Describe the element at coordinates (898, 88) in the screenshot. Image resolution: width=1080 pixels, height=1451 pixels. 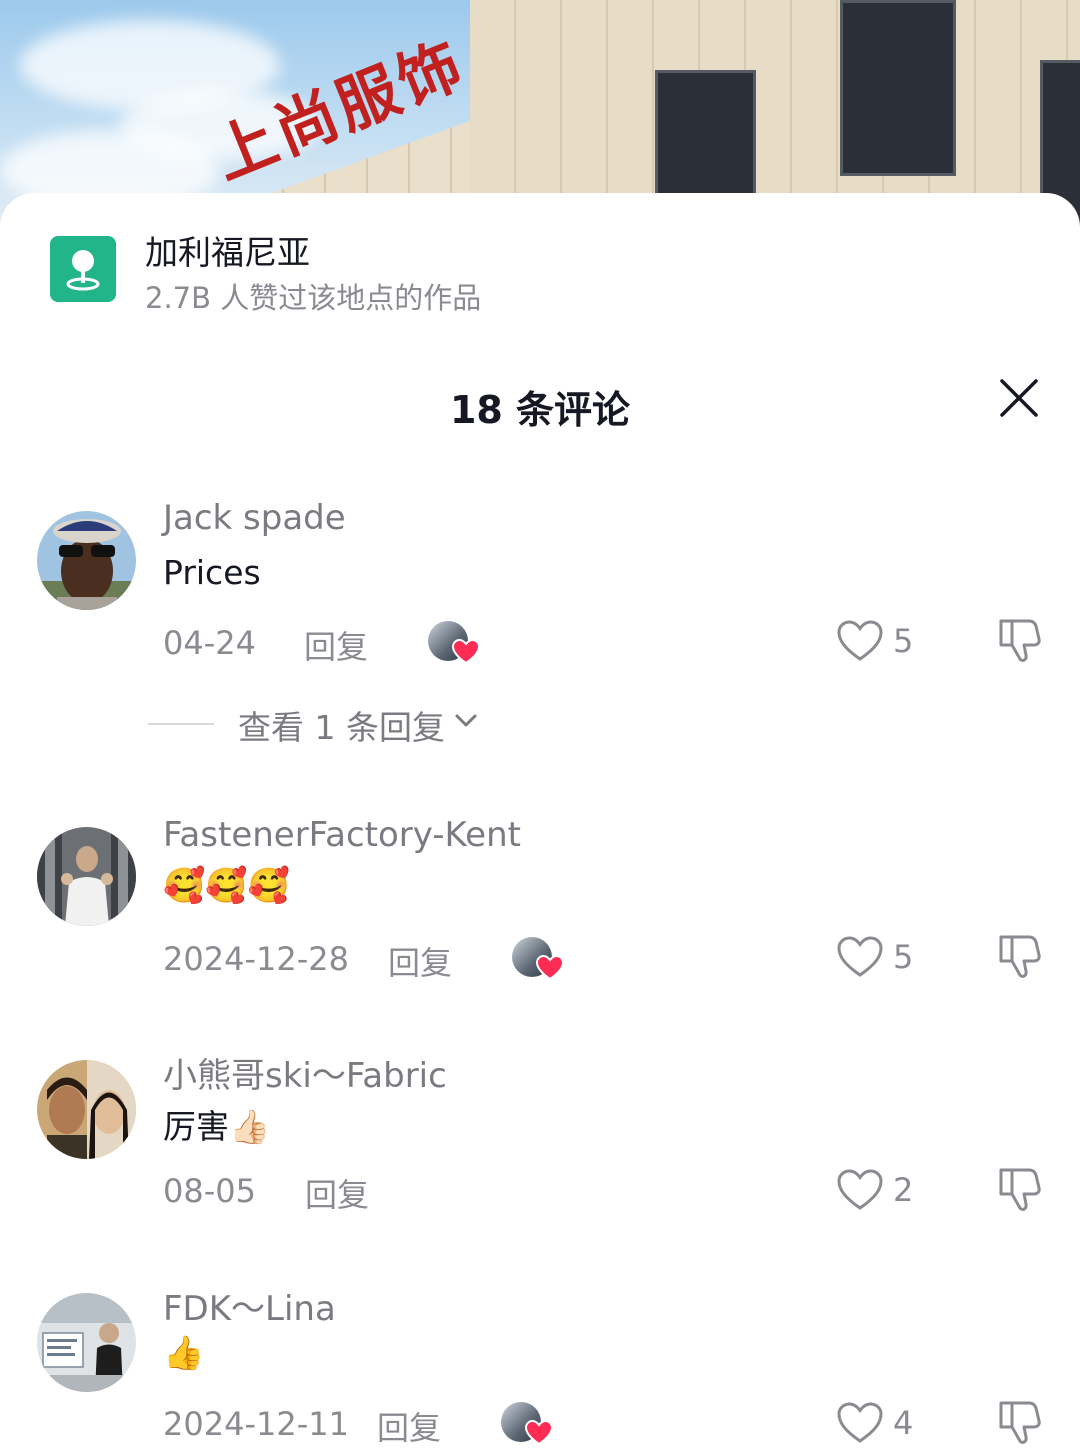
I see `building-window` at that location.